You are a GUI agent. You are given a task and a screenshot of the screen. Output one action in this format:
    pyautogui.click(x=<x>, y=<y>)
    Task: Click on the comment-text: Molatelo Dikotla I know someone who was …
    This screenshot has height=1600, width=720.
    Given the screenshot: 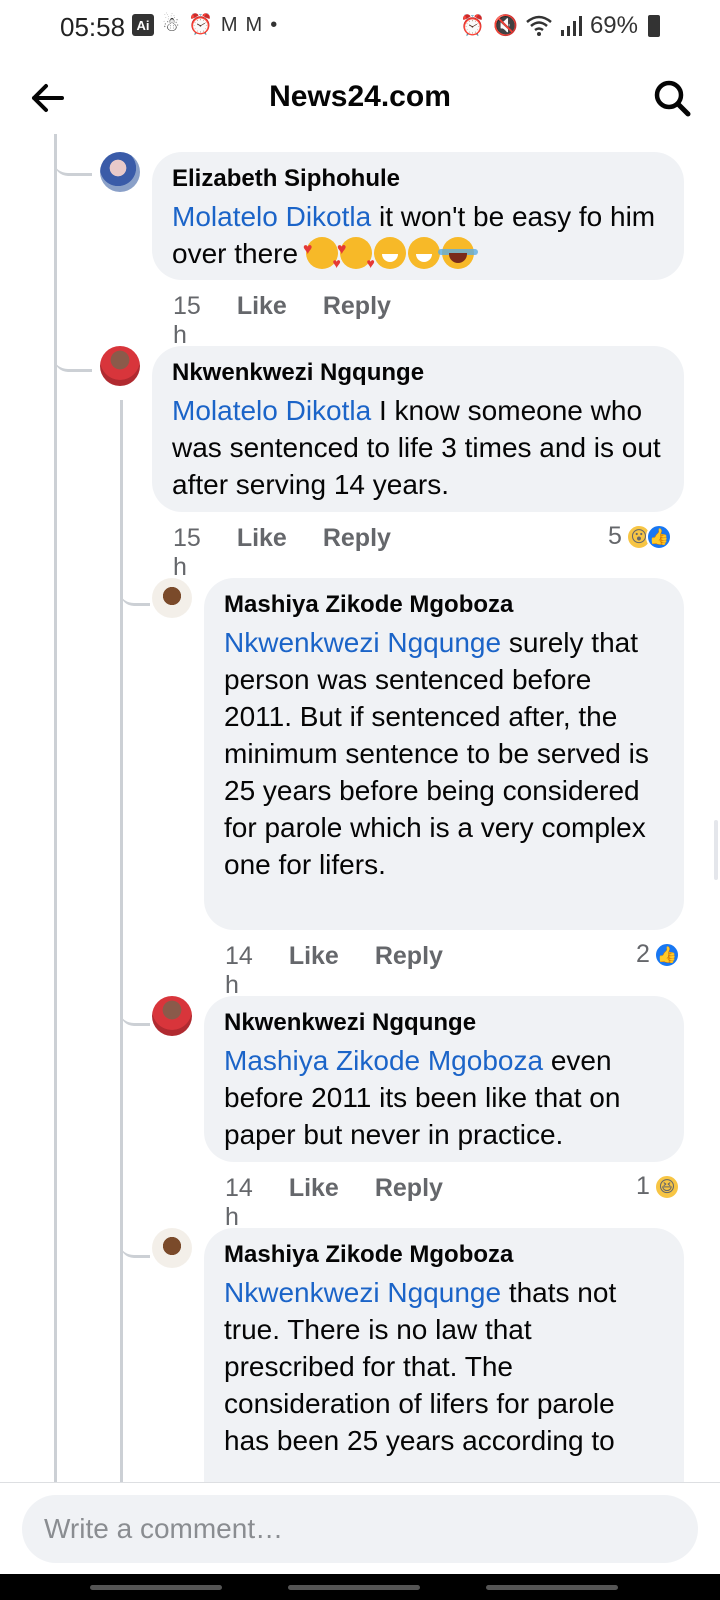 What is the action you would take?
    pyautogui.click(x=416, y=447)
    